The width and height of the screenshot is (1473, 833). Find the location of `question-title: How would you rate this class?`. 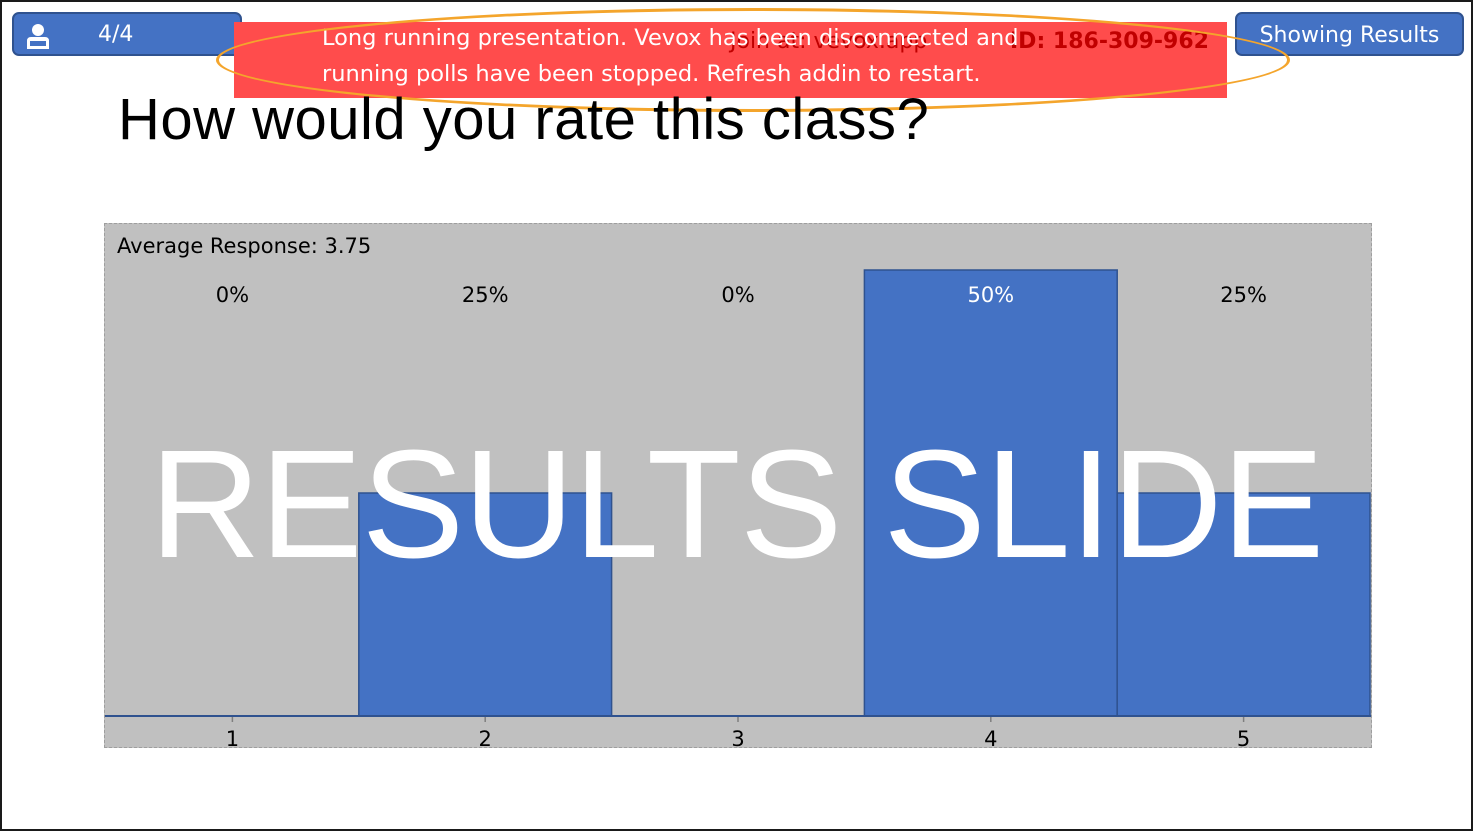

question-title: How would you rate this class? is located at coordinates (524, 119).